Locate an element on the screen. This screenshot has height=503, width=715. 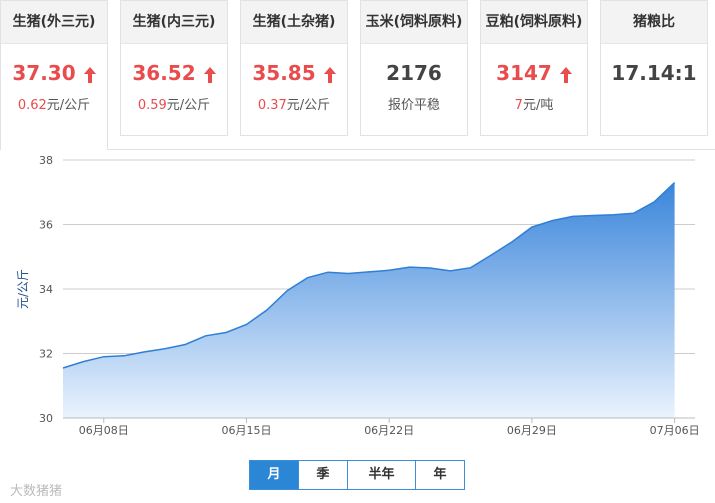
period-halfyear-button: 半年 is located at coordinates (381, 475).